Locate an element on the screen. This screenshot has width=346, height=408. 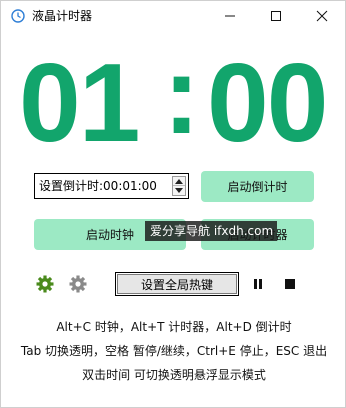
close-button is located at coordinates (322, 16).